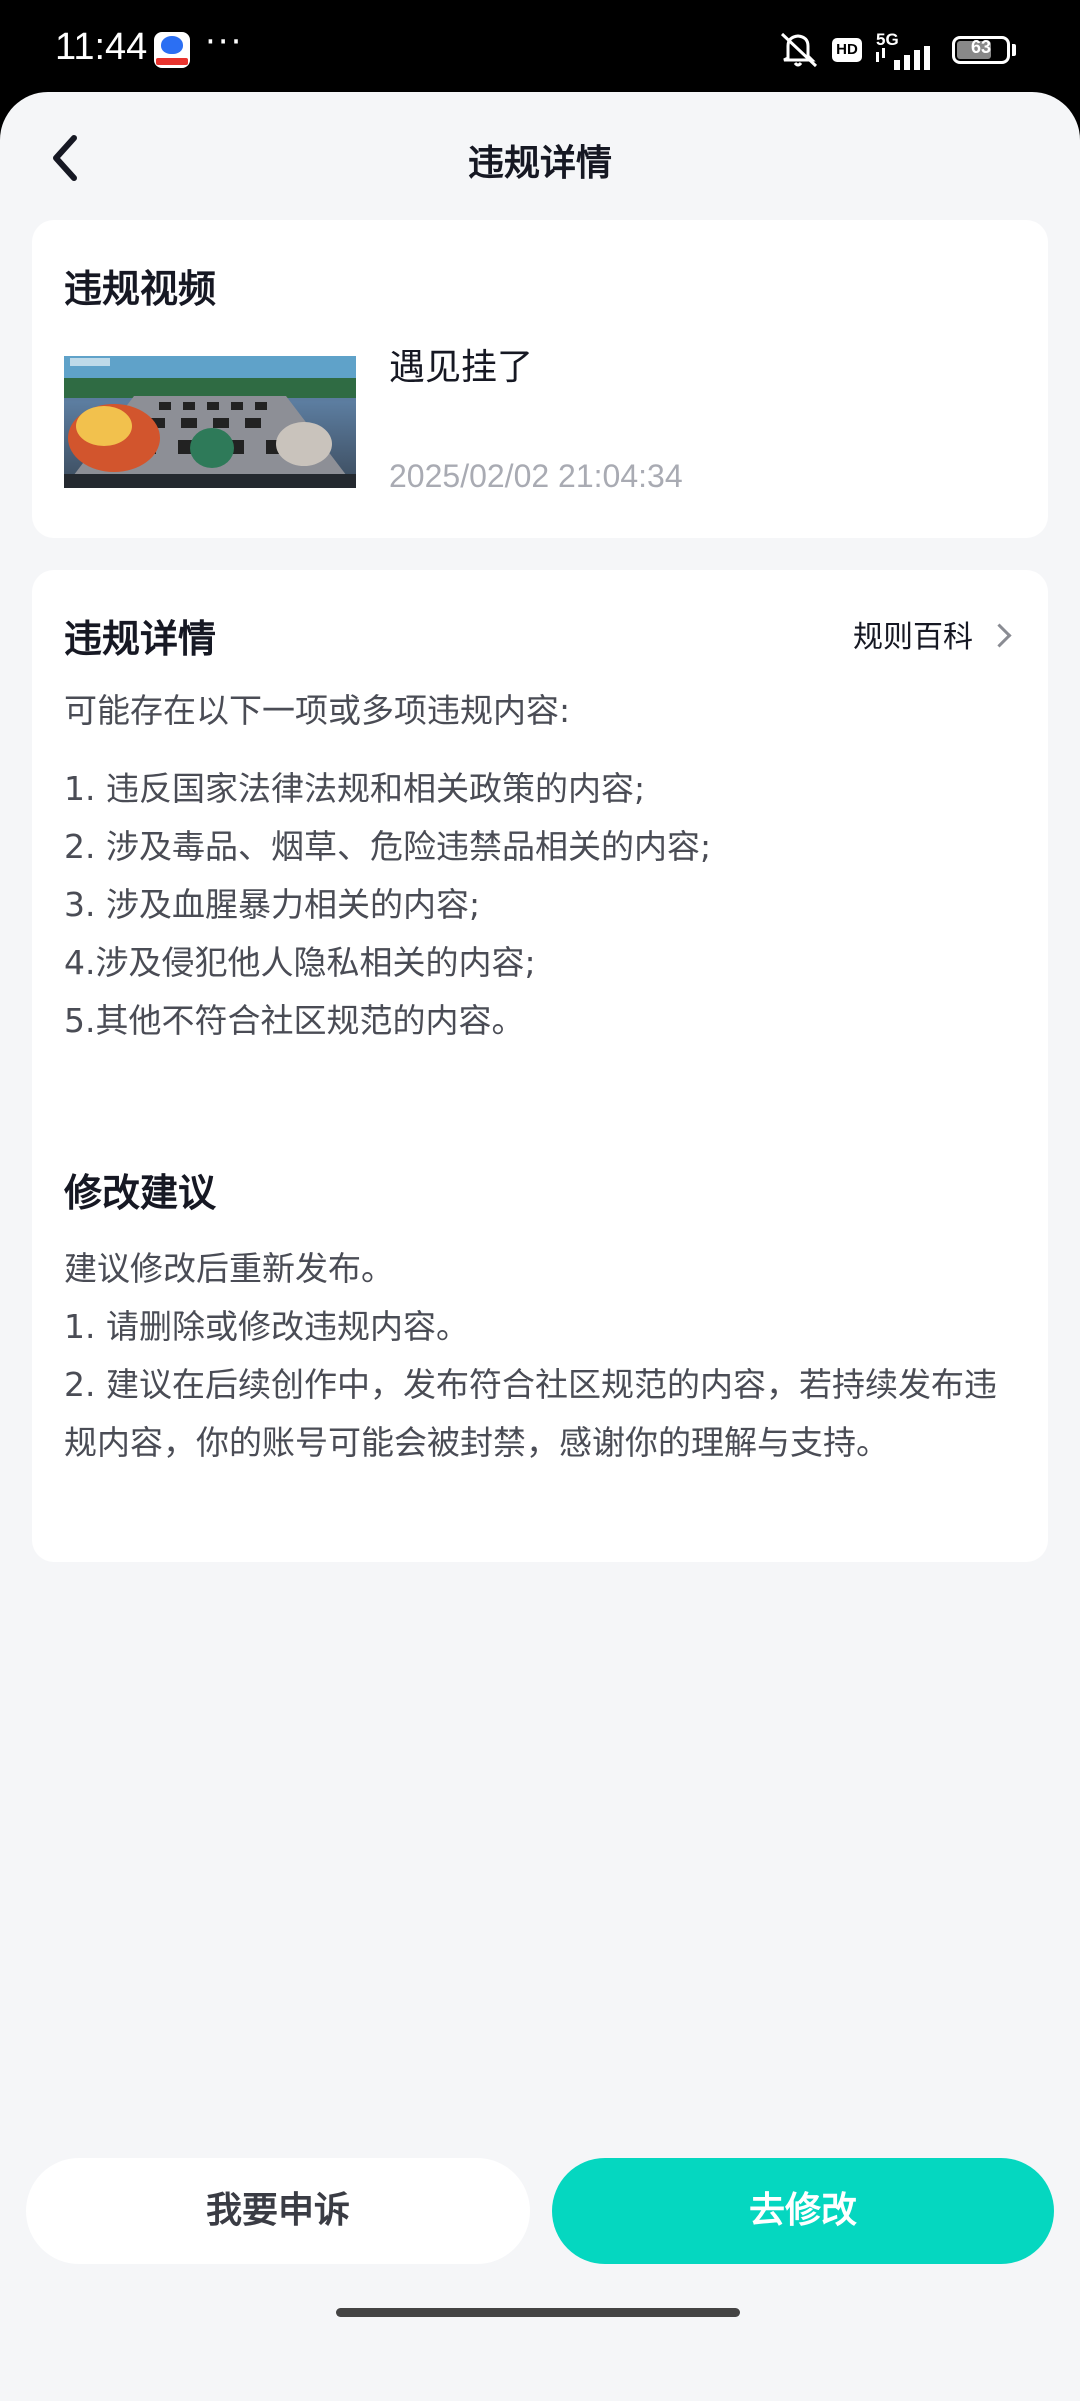 The image size is (1080, 2401). Describe the element at coordinates (388, 846) in the screenshot. I see `list-item: 2. 涉及毒品、烟草、危险违禁品相关的内容;` at that location.